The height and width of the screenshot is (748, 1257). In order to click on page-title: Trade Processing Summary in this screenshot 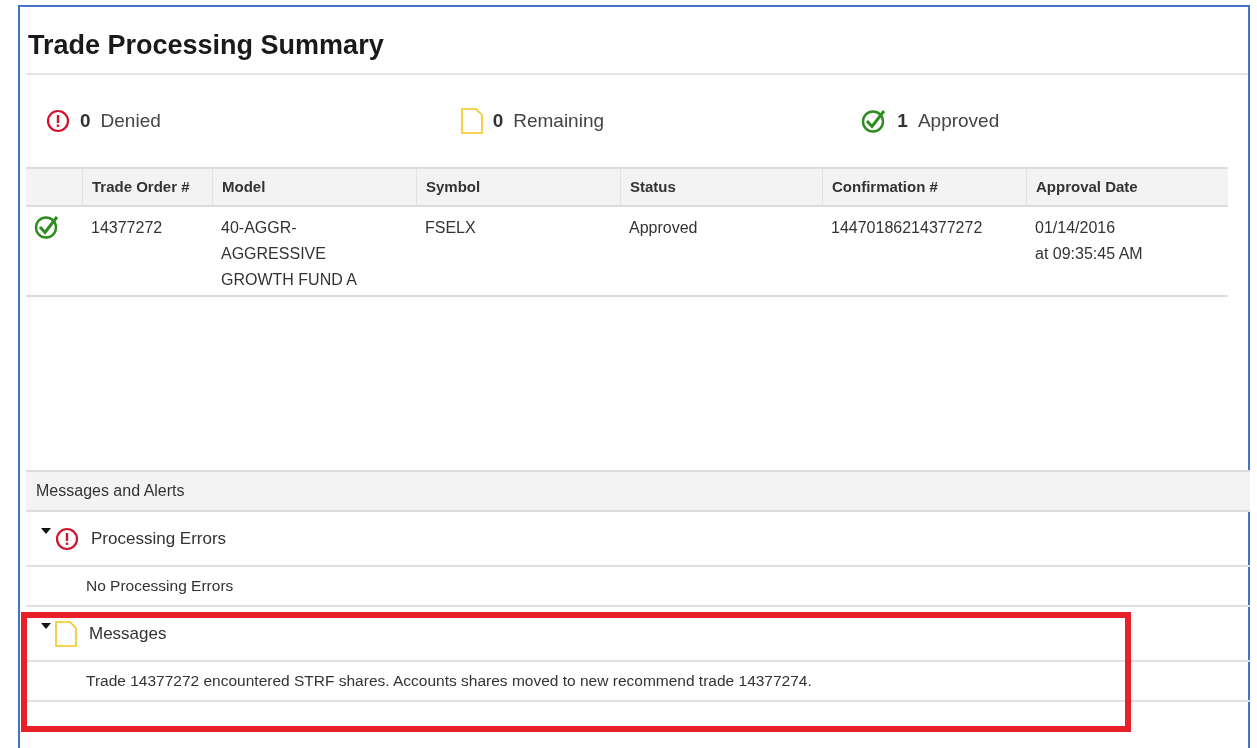, I will do `click(206, 45)`.